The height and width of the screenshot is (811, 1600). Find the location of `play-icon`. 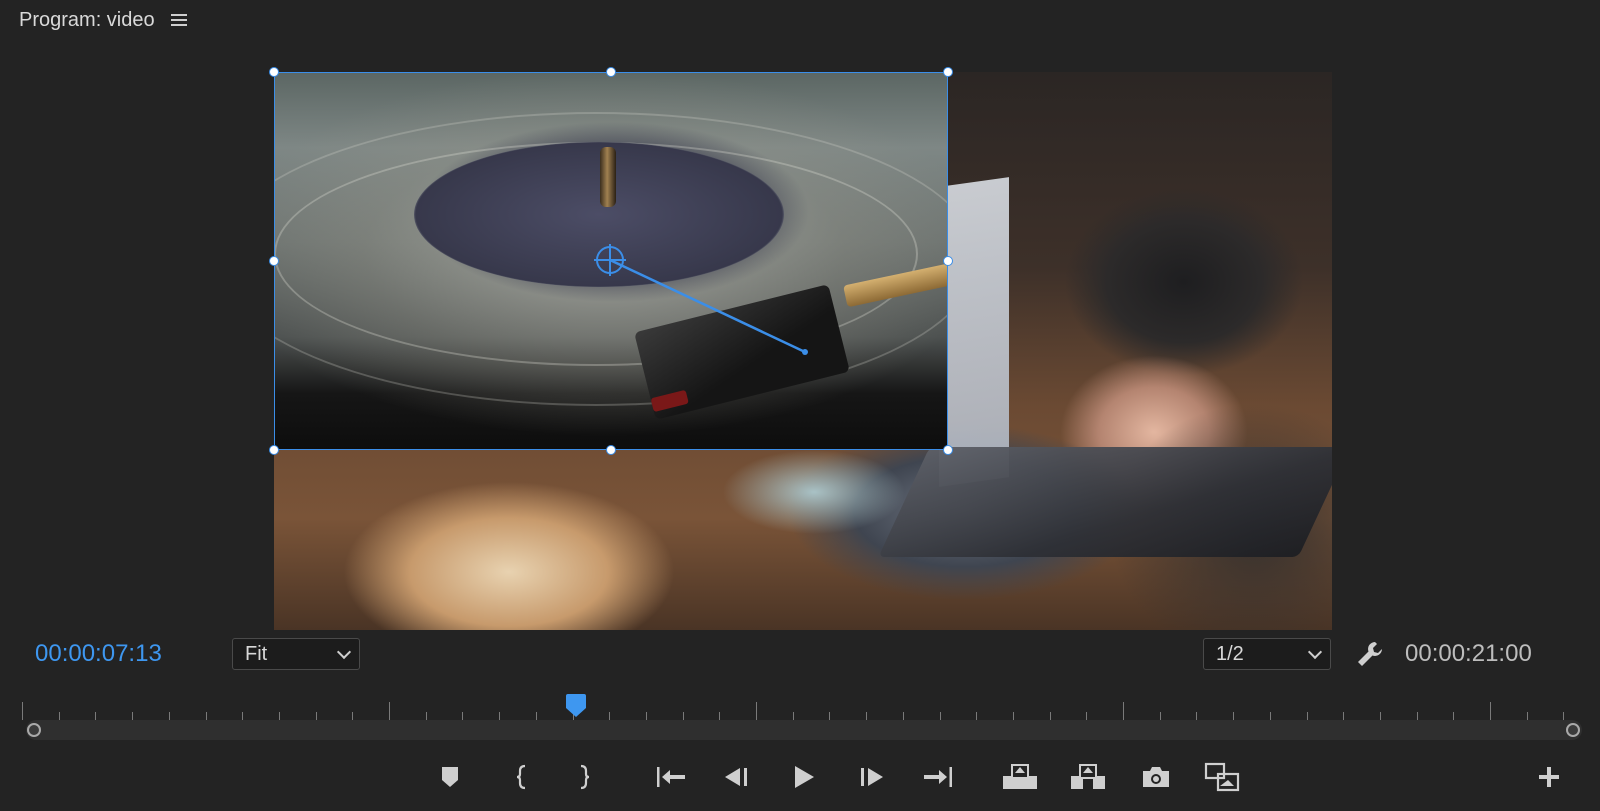

play-icon is located at coordinates (804, 777).